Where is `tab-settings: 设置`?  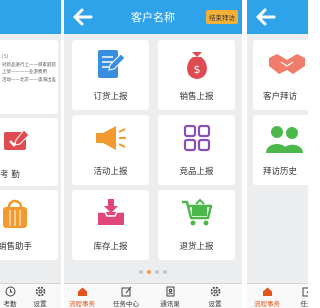 tab-settings: 设置 is located at coordinates (215, 297).